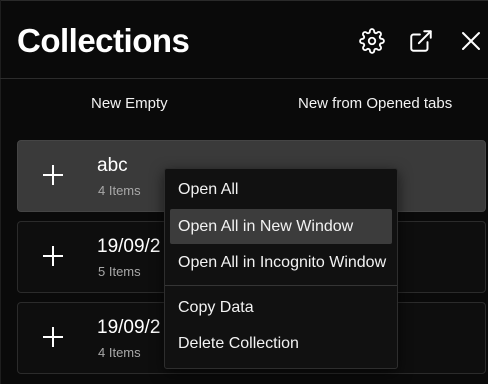  What do you see at coordinates (281, 343) in the screenshot?
I see `menu-item-delete-collection: Delete Collection` at bounding box center [281, 343].